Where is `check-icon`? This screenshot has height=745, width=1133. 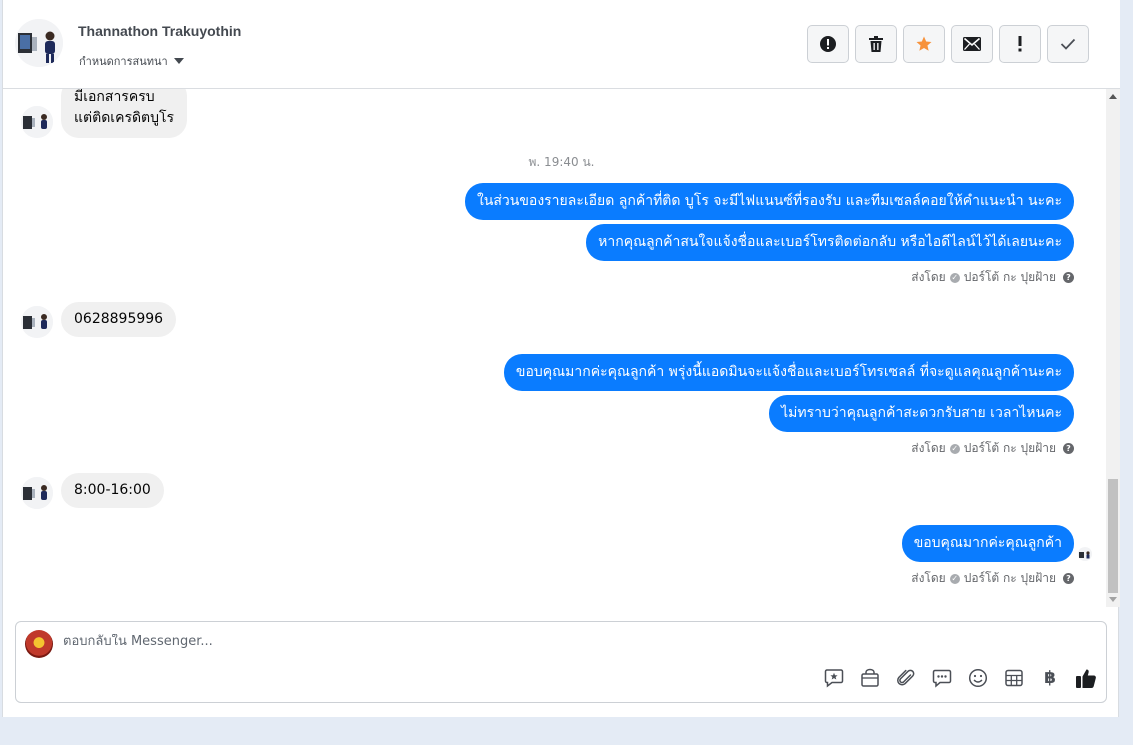
check-icon is located at coordinates (1068, 44).